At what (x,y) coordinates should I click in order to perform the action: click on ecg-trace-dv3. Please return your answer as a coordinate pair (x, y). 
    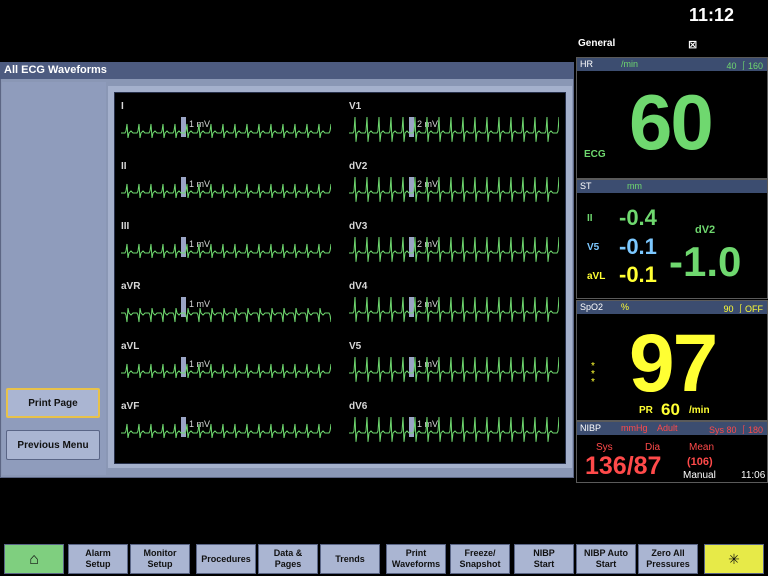
    Looking at the image, I should click on (454, 249).